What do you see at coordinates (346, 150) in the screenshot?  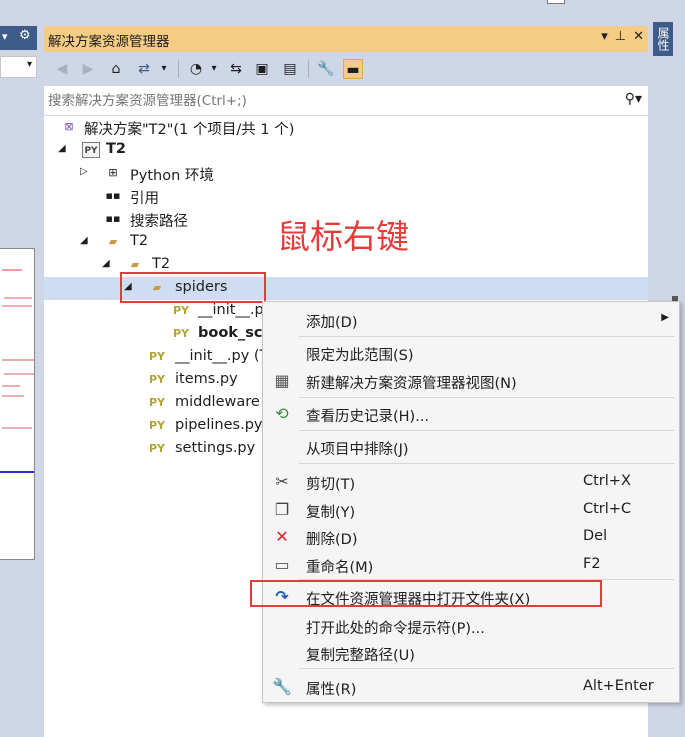 I see `tree-item-project: ◢ PY T2` at bounding box center [346, 150].